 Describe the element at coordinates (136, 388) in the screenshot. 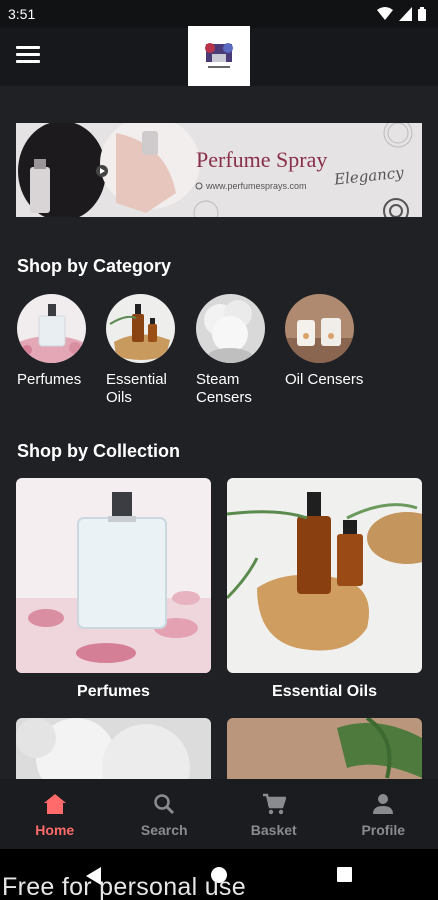

I see `category-label: Essential Oils` at that location.